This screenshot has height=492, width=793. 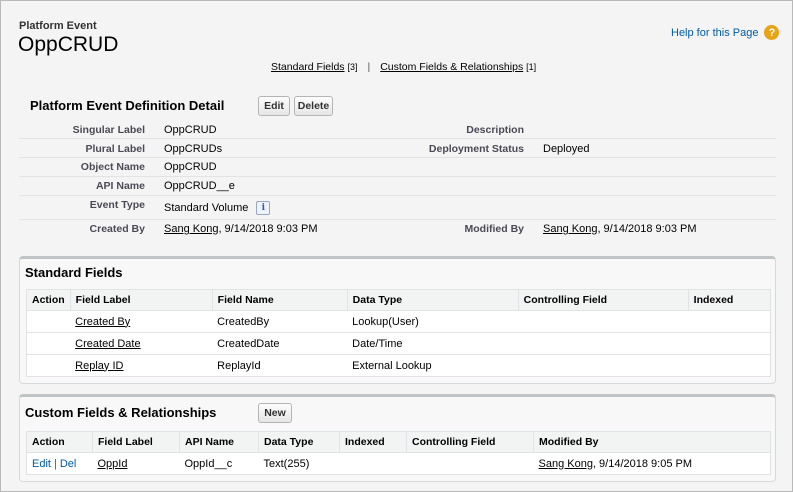 What do you see at coordinates (275, 413) in the screenshot?
I see `new-button: New` at bounding box center [275, 413].